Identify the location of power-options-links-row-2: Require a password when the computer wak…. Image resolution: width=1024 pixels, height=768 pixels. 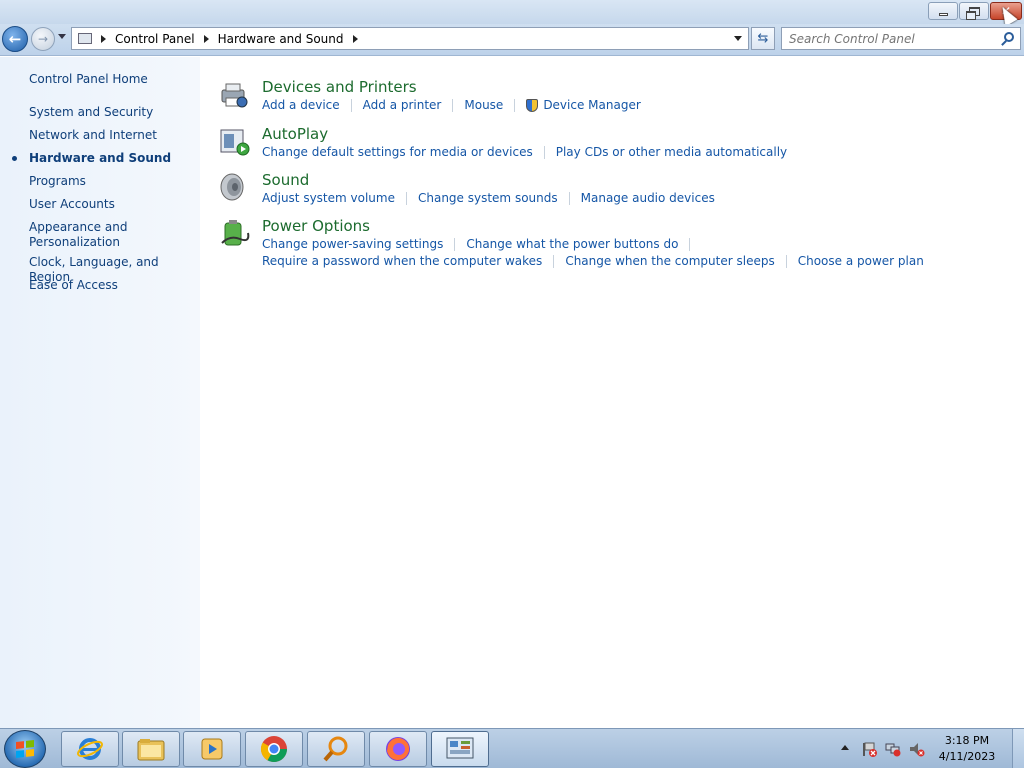
(593, 261).